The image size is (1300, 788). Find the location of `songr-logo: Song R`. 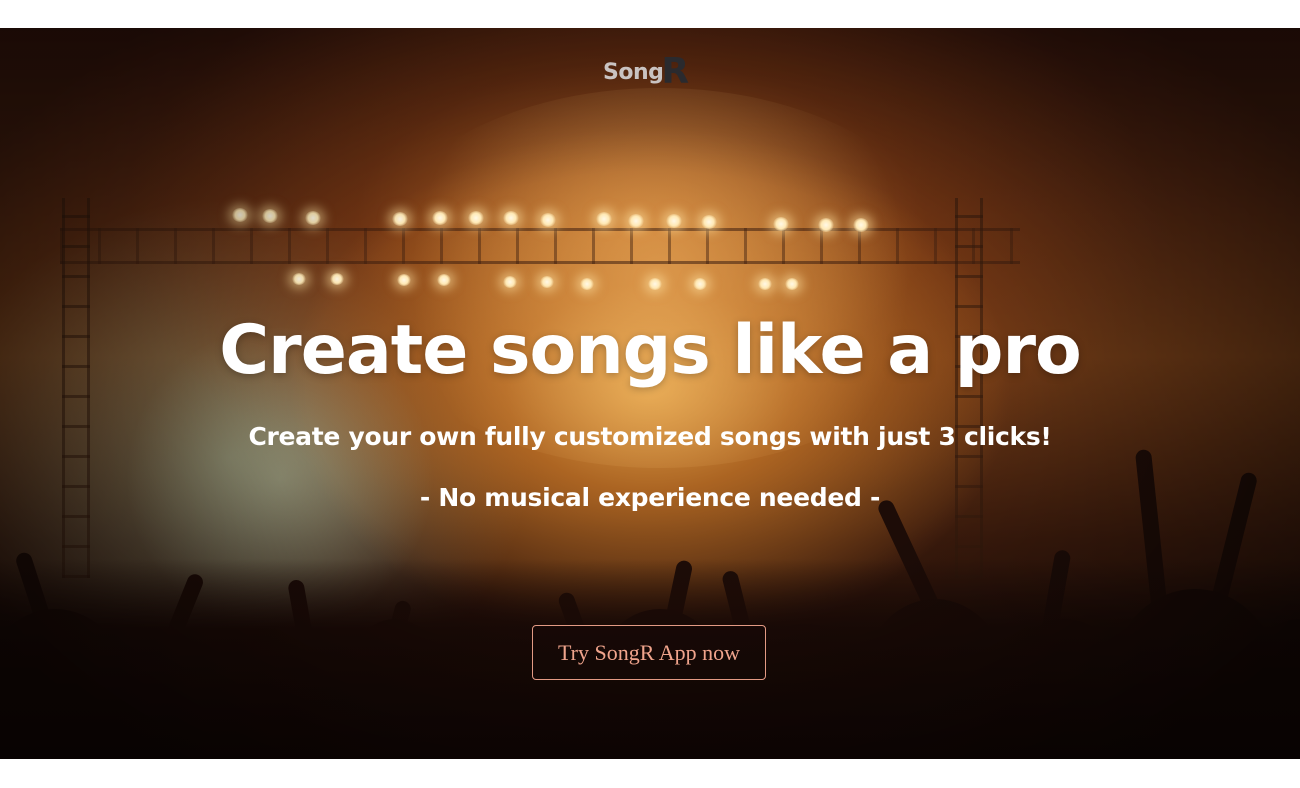

songr-logo: Song R is located at coordinates (646, 72).